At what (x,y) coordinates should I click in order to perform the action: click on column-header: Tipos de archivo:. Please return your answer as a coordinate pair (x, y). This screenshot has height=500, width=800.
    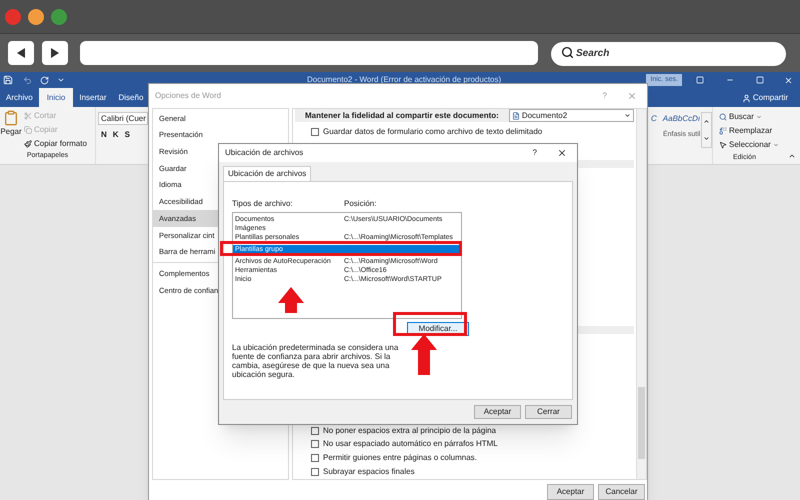
    Looking at the image, I should click on (263, 204).